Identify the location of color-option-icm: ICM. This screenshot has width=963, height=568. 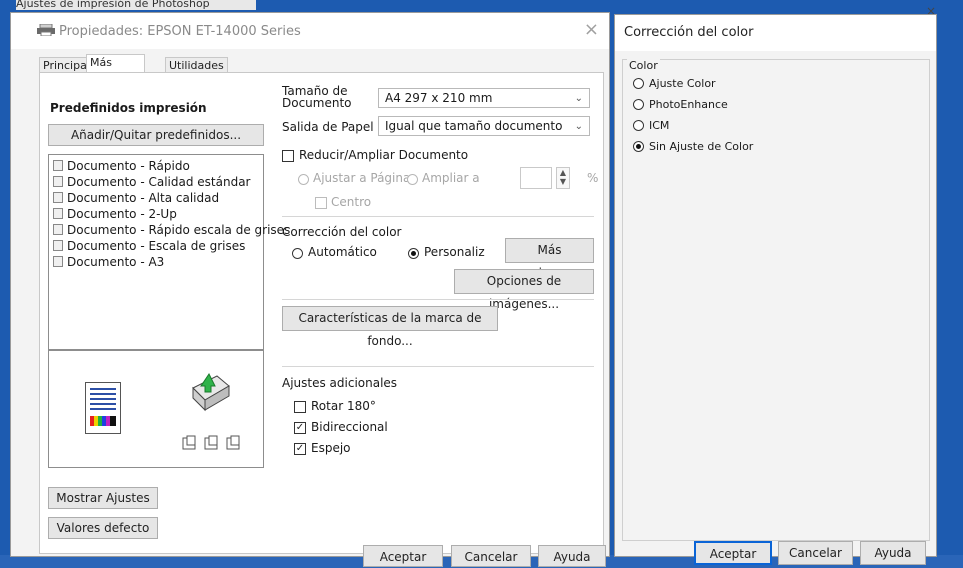
(651, 125).